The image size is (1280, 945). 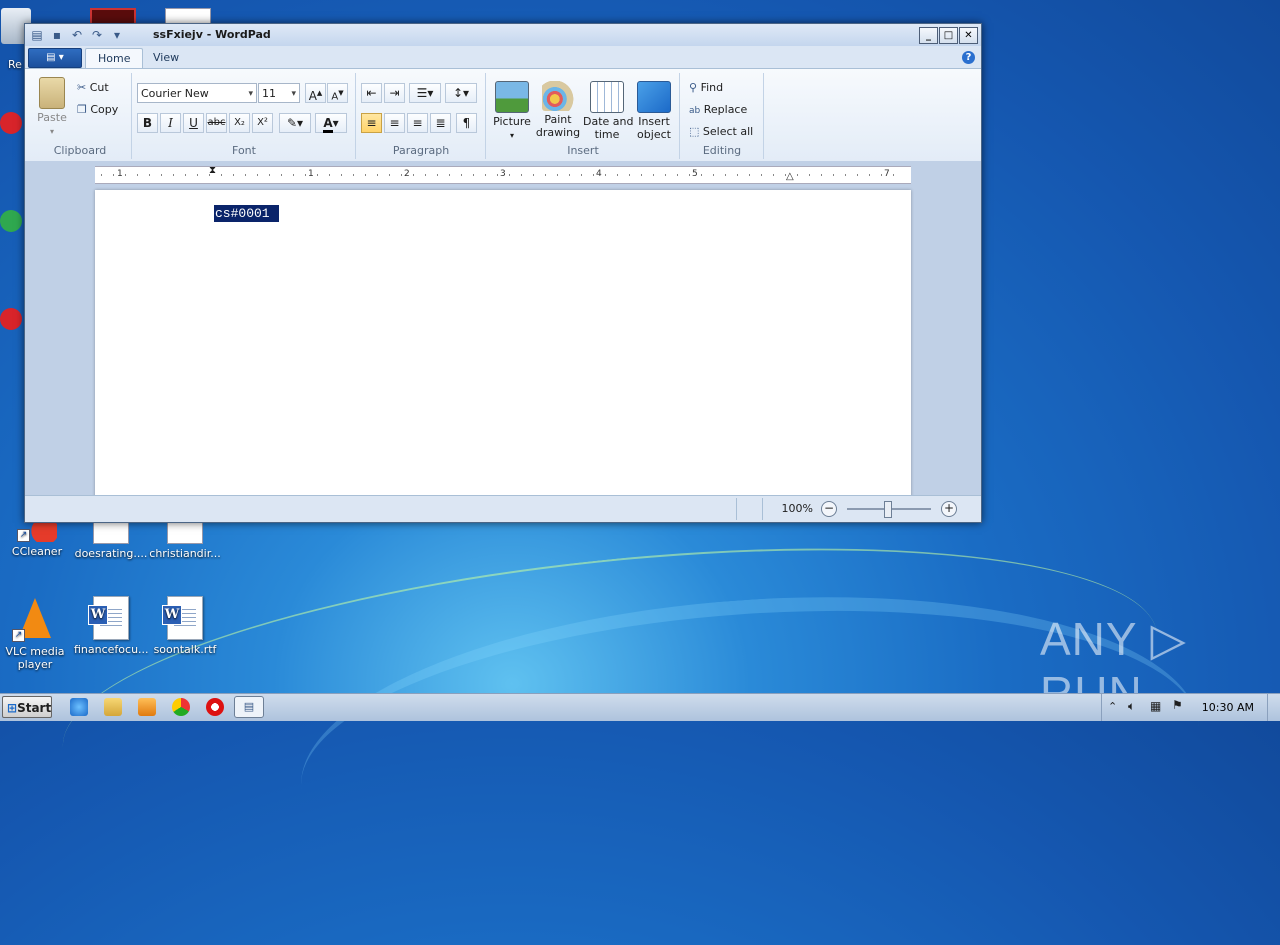 I want to click on status-bar: 100% − +, so click(x=503, y=508).